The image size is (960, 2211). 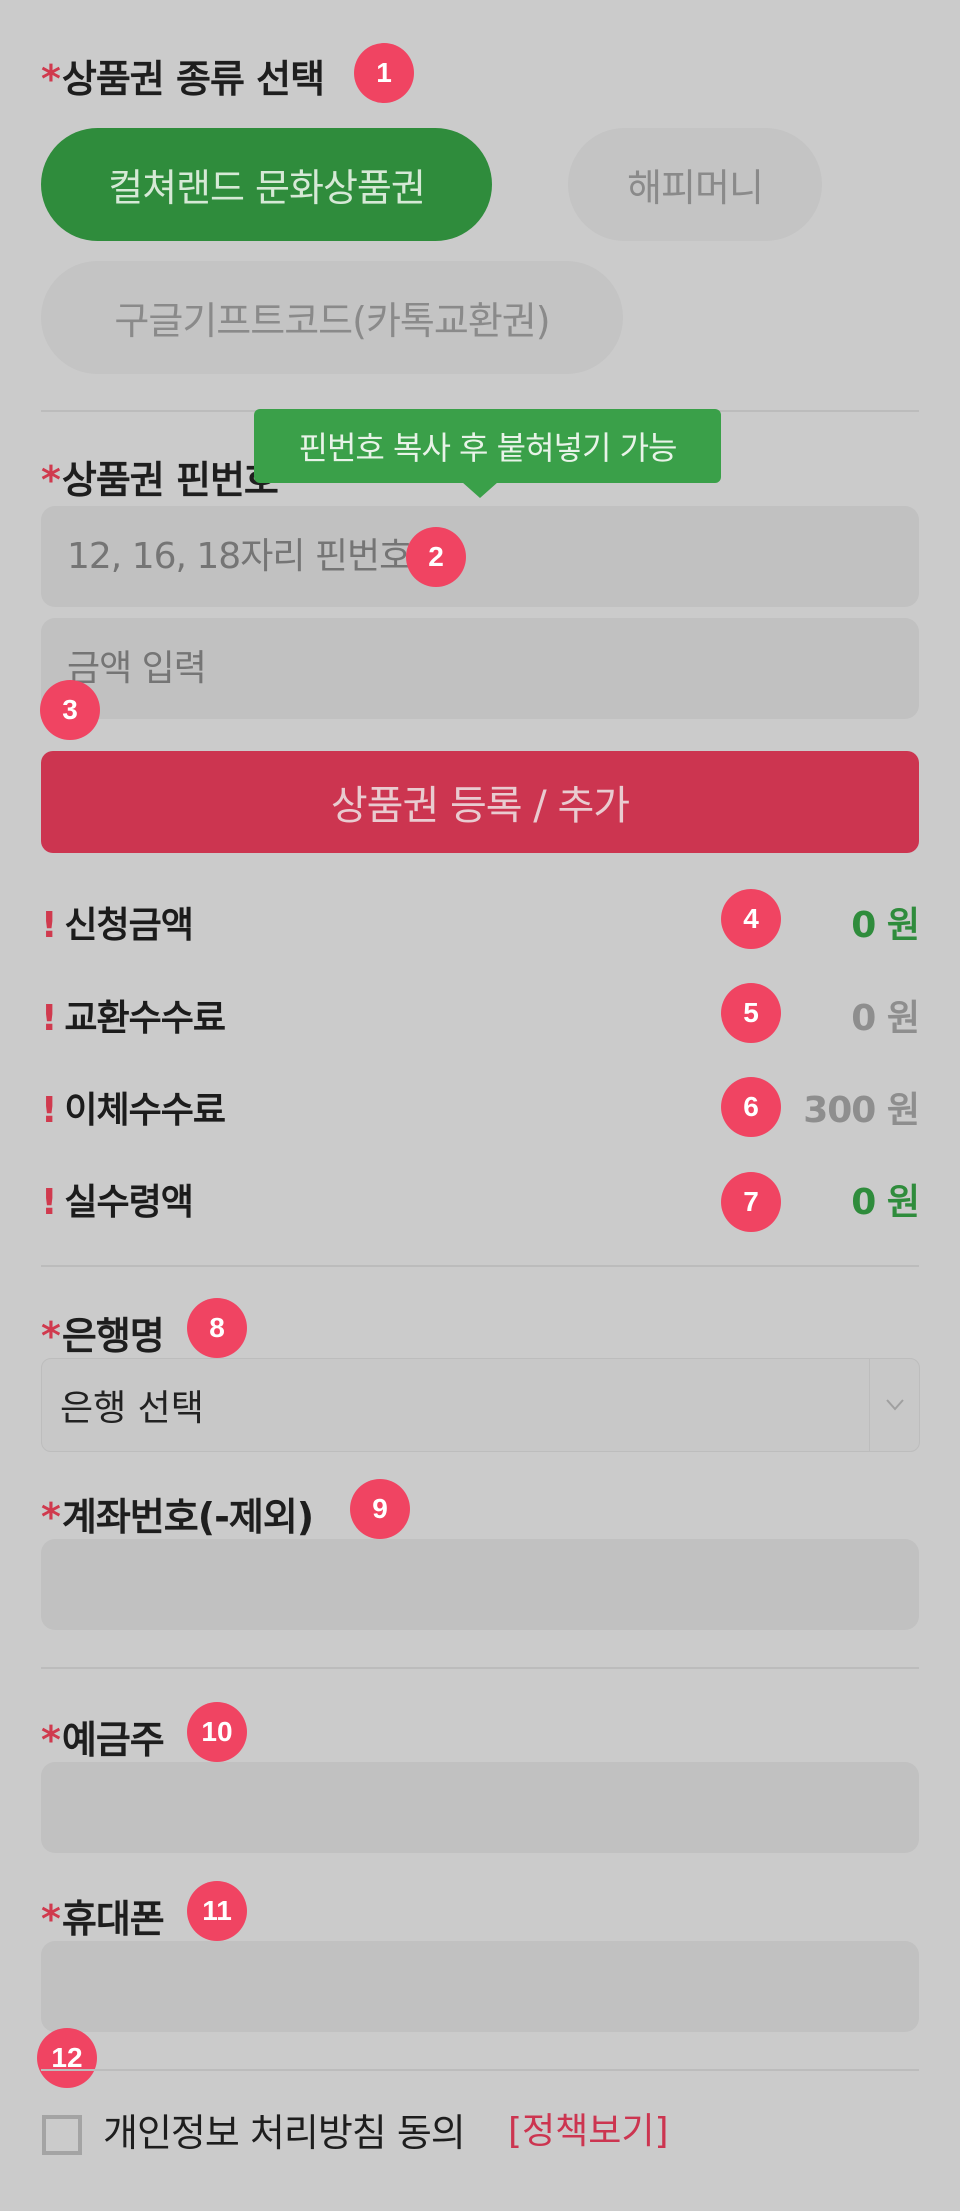 What do you see at coordinates (133, 1018) in the screenshot?
I see `summary-label-exchange-fee: ! 교환수수료` at bounding box center [133, 1018].